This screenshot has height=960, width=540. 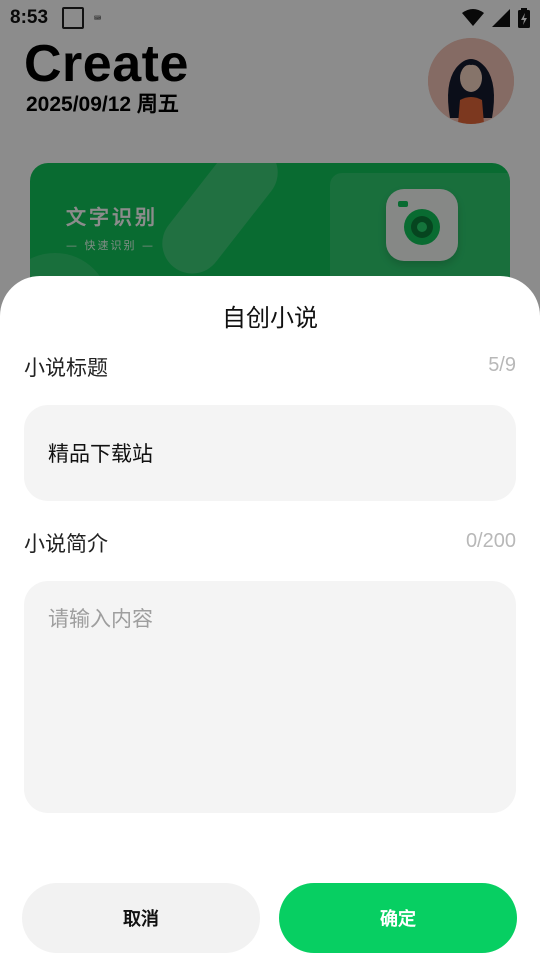 I want to click on confirm-button: 确定, so click(x=398, y=918).